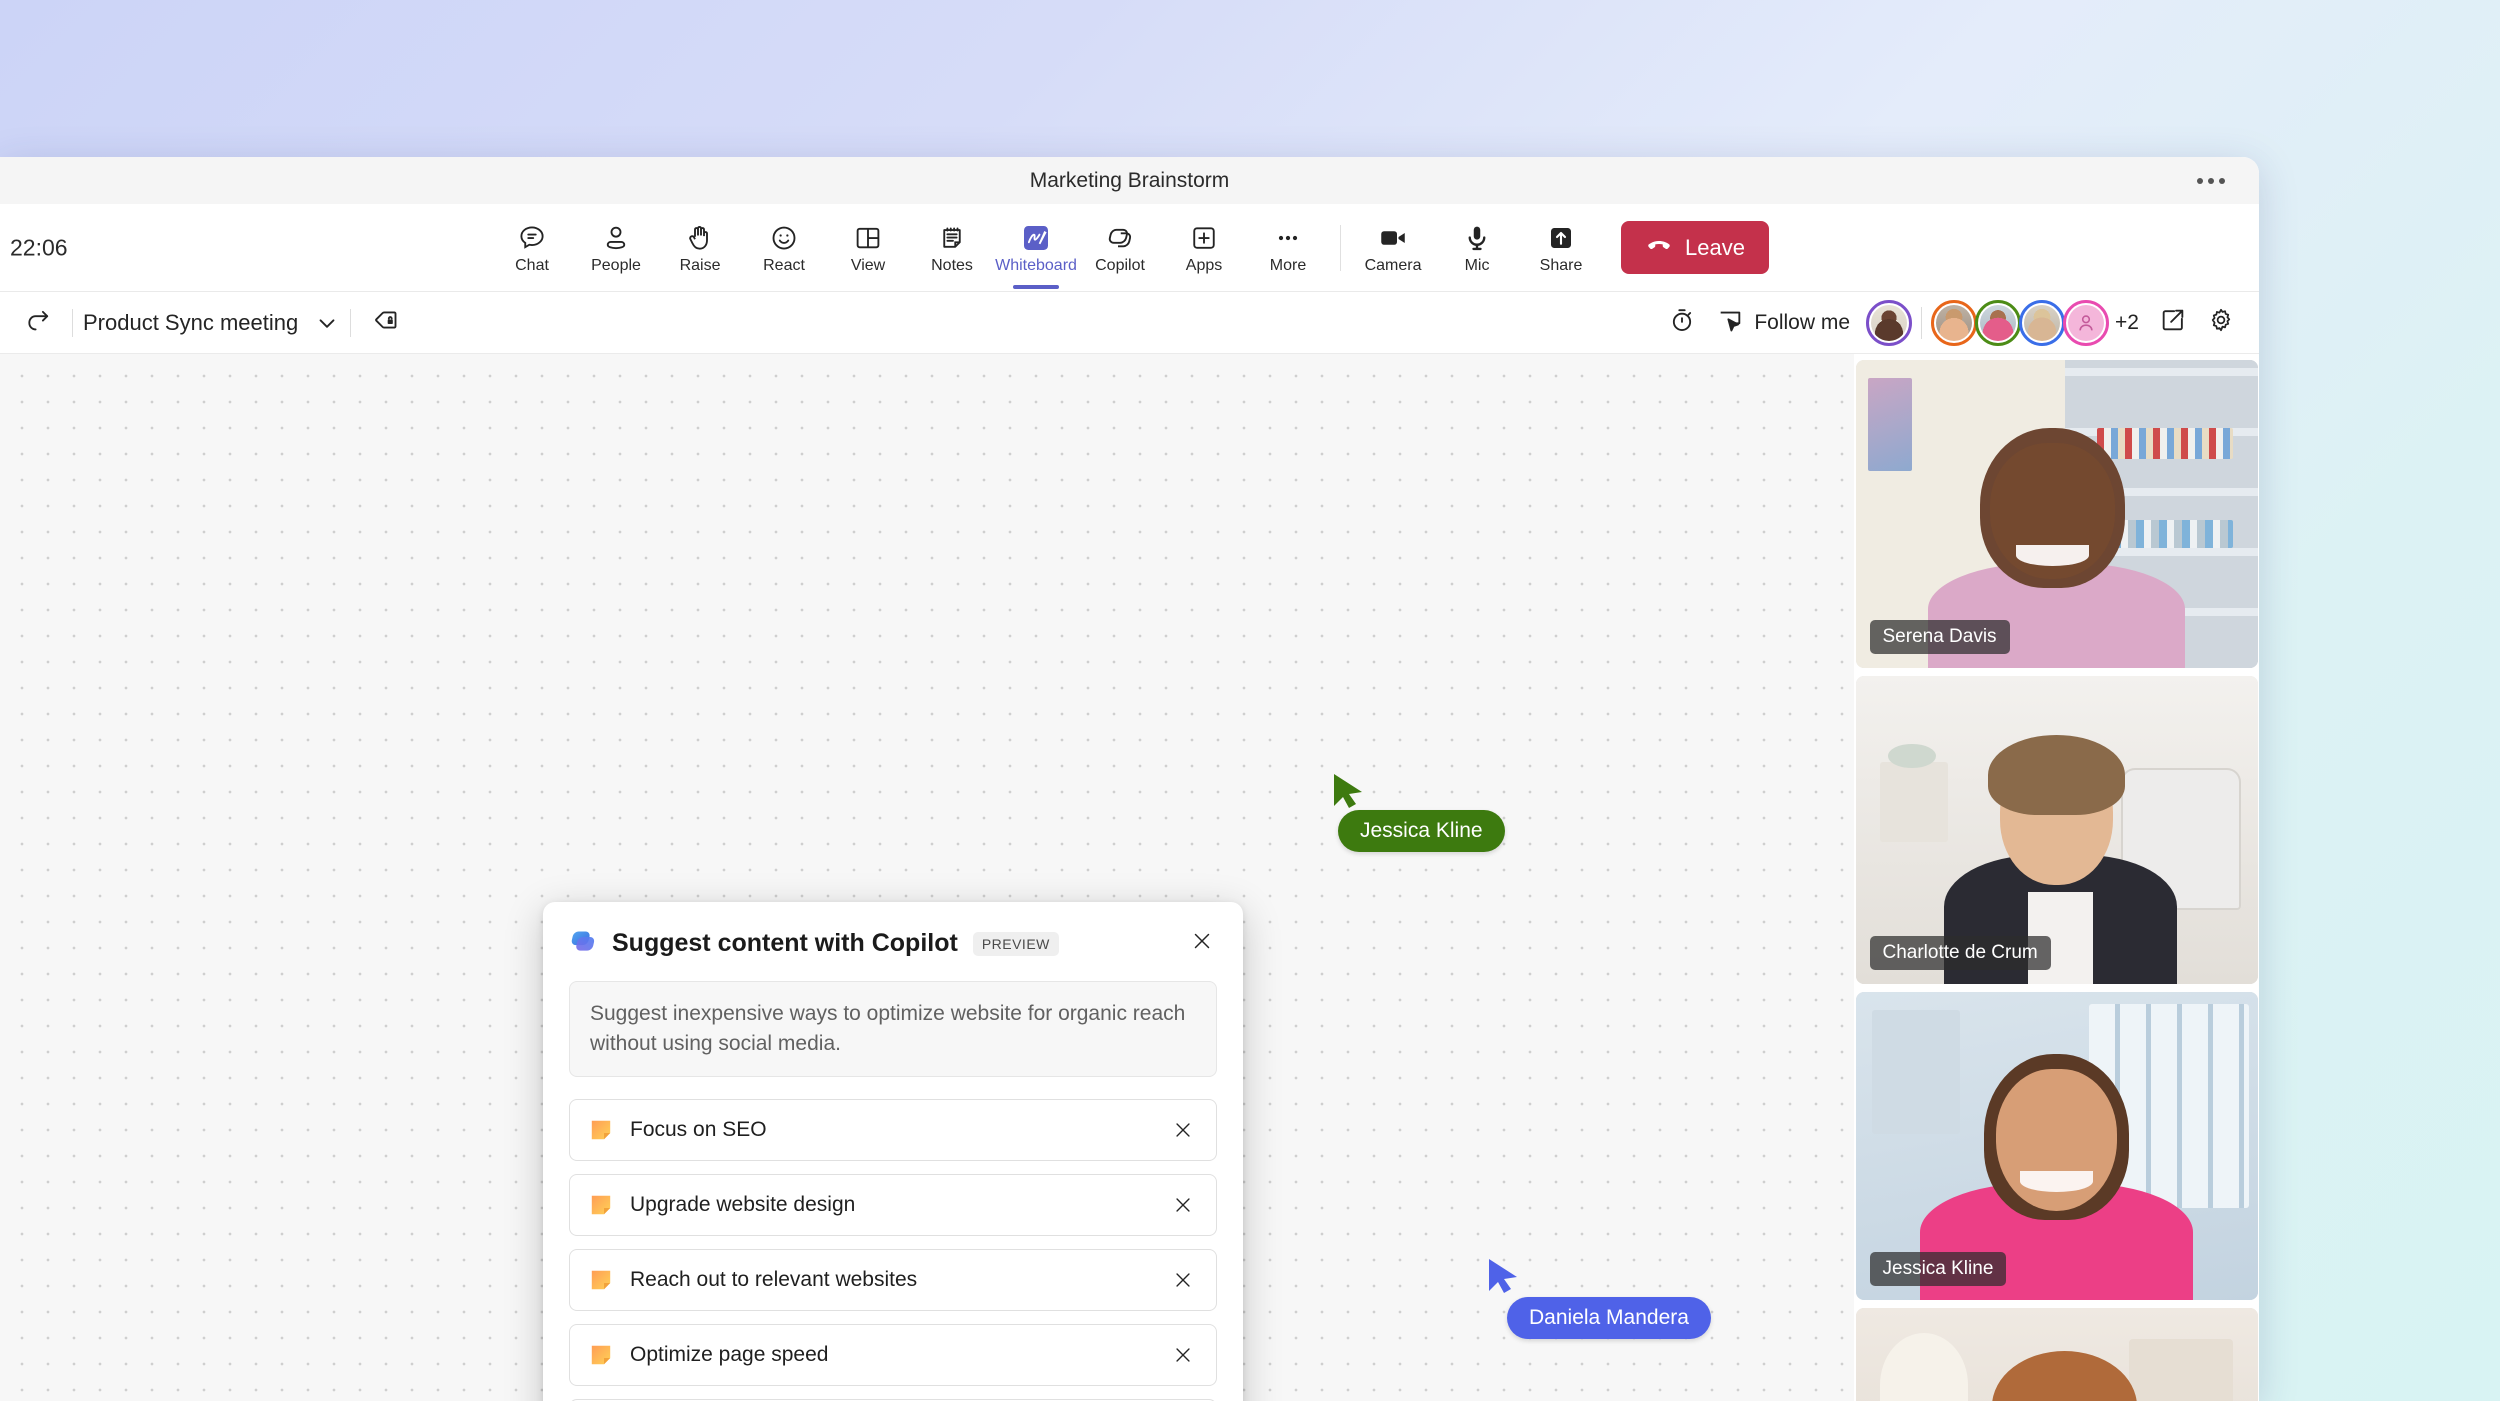 Image resolution: width=2500 pixels, height=1401 pixels. I want to click on mic-icon, so click(1477, 238).